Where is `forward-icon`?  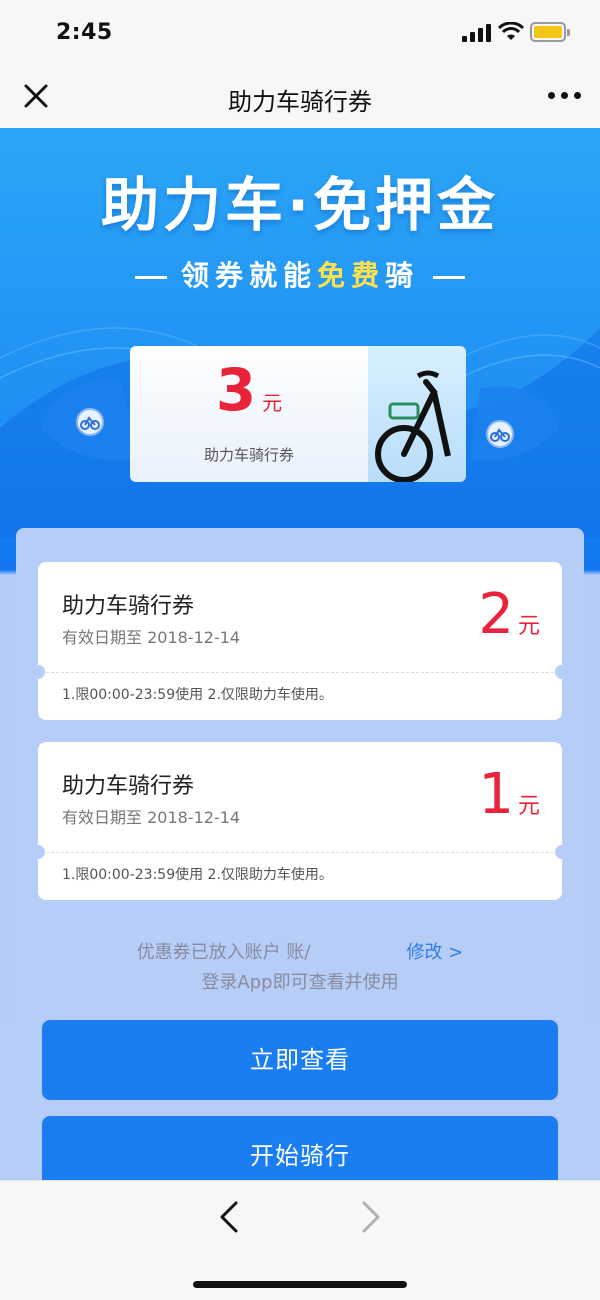
forward-icon is located at coordinates (371, 1217).